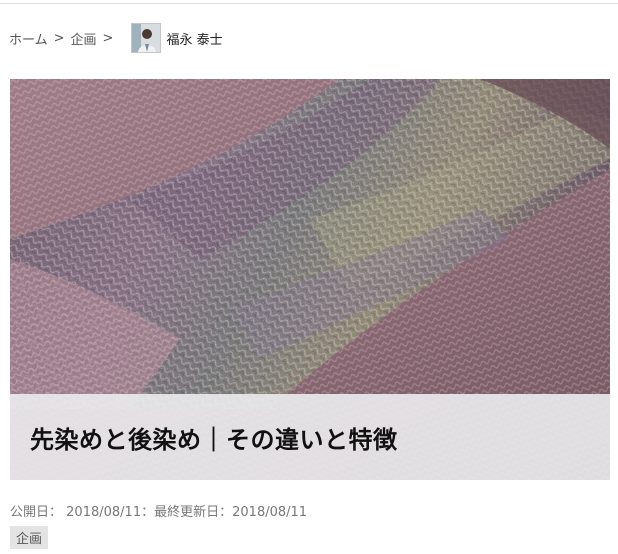  I want to click on breadcrumb-category-link: 企画, so click(84, 38).